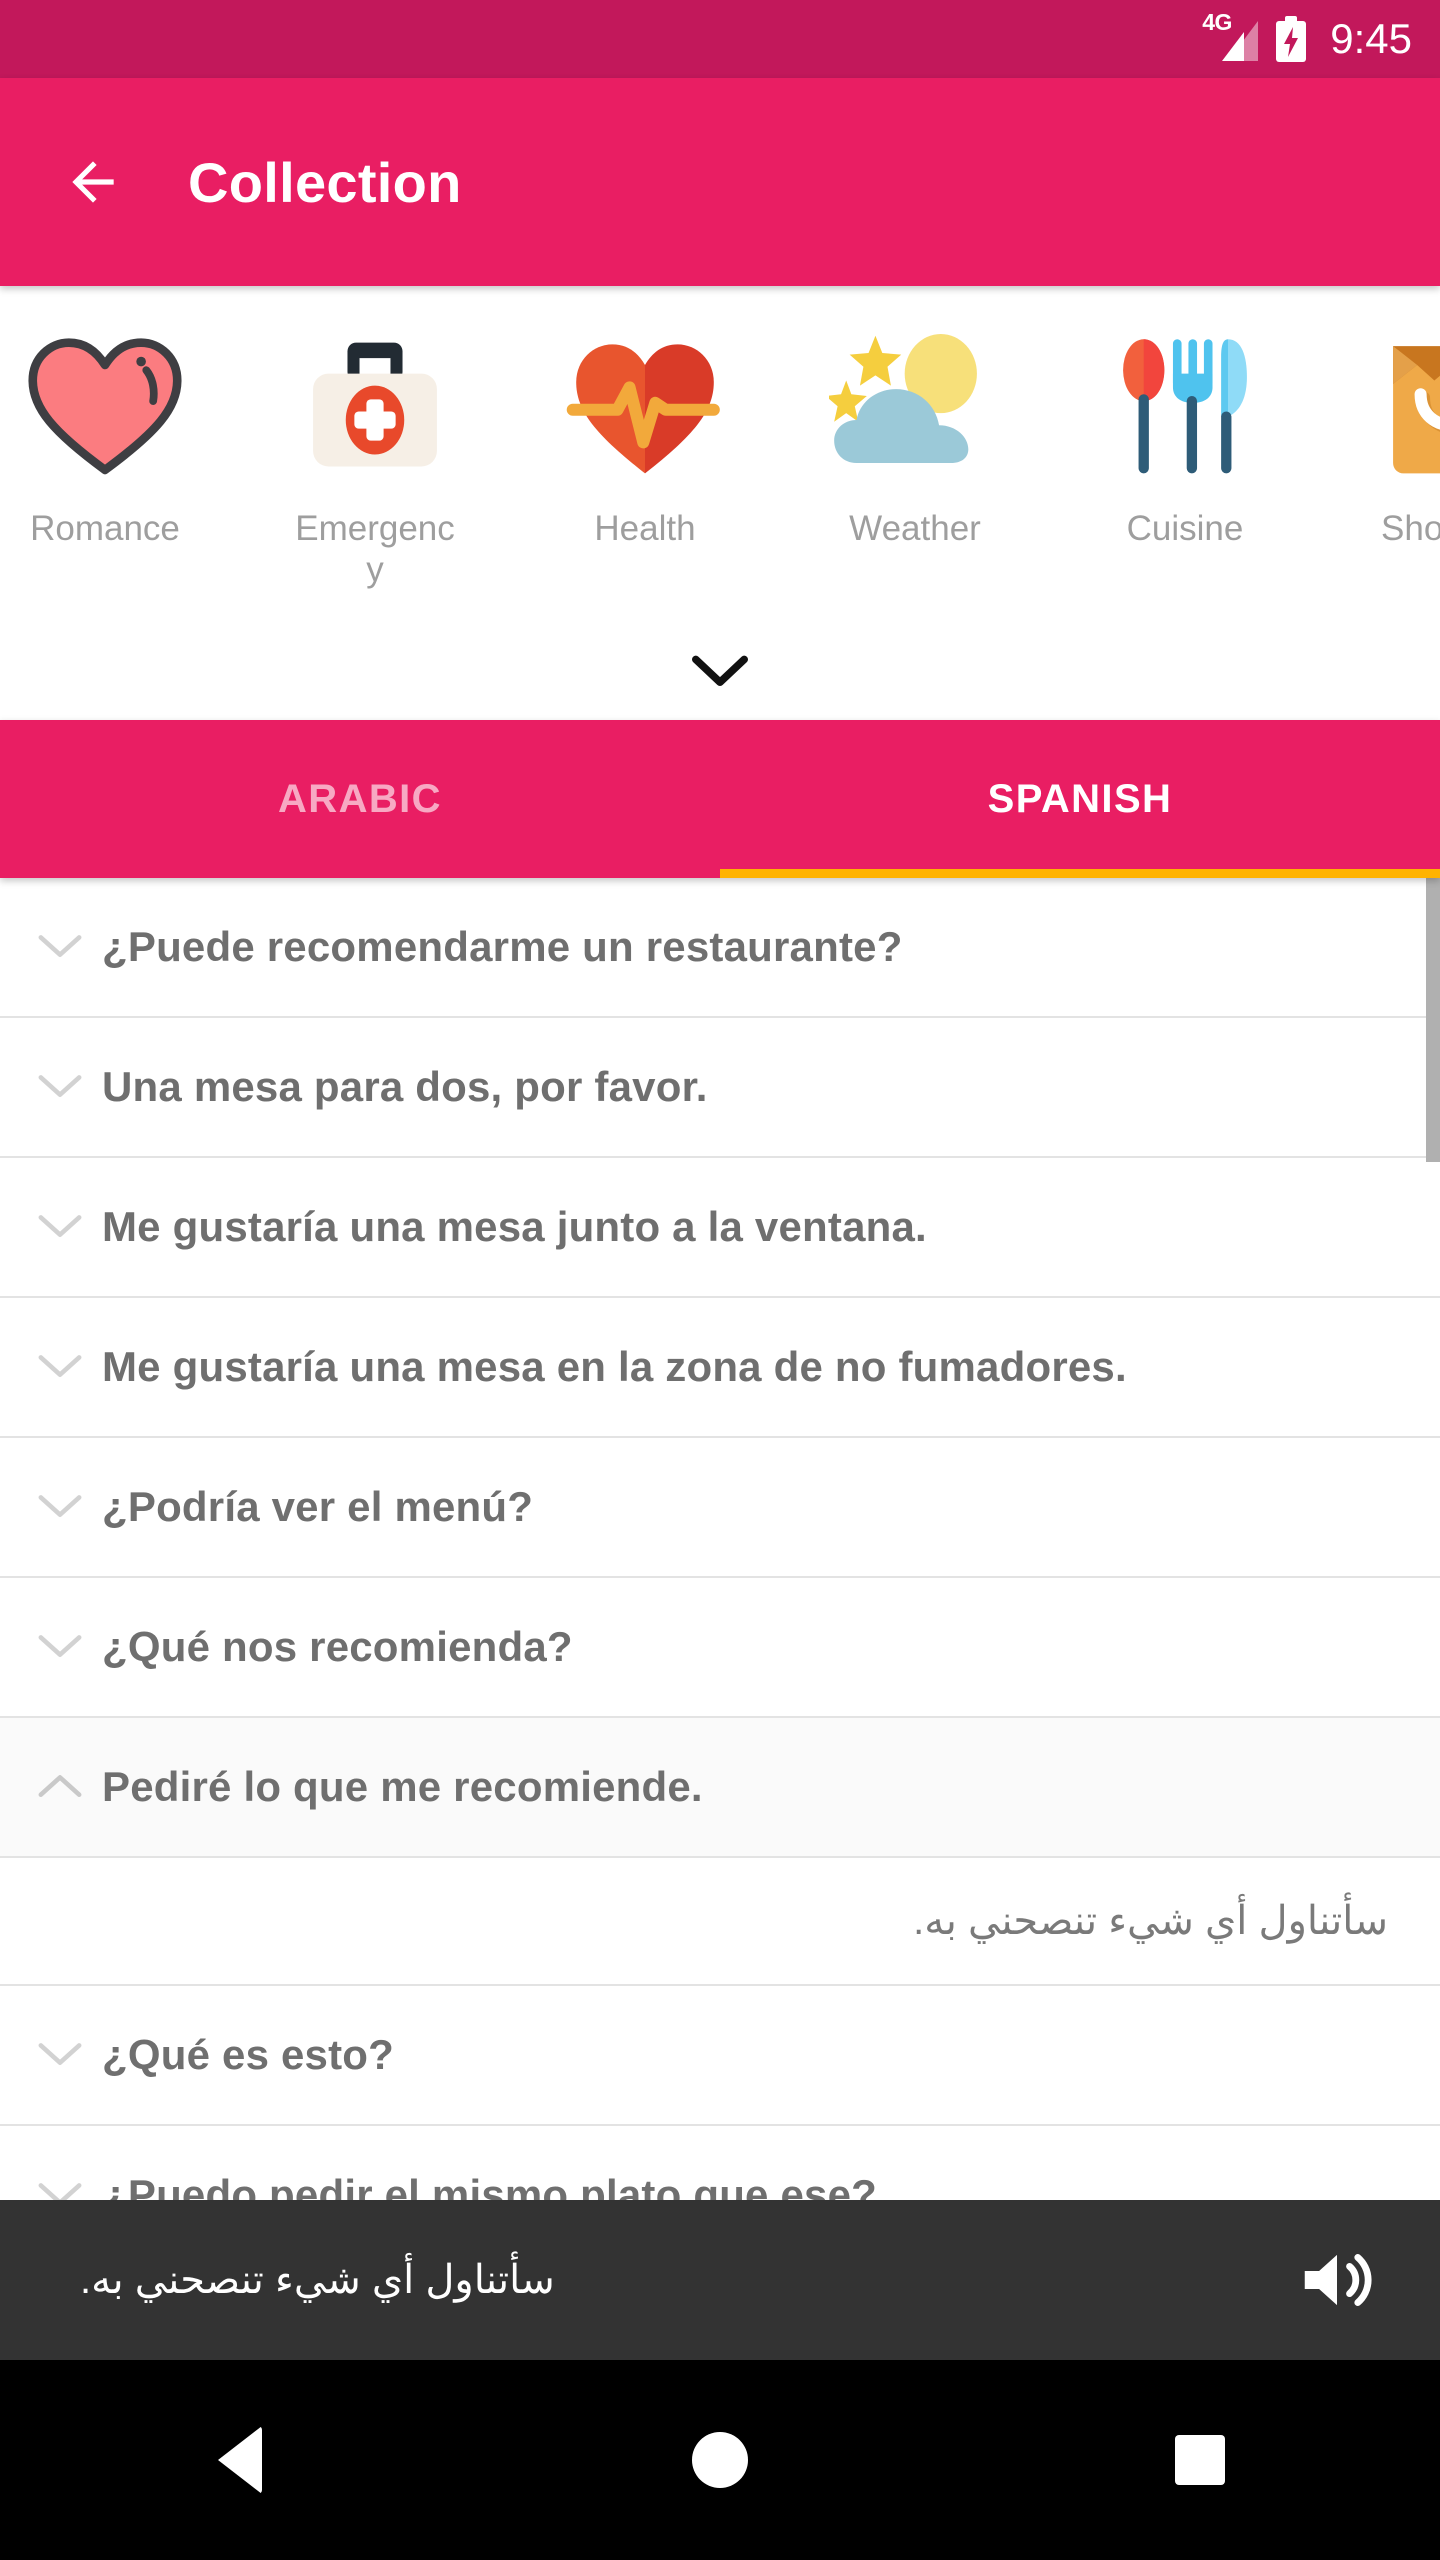 Image resolution: width=1440 pixels, height=2560 pixels. Describe the element at coordinates (1291, 42) in the screenshot. I see `charging-bolt-icon` at that location.